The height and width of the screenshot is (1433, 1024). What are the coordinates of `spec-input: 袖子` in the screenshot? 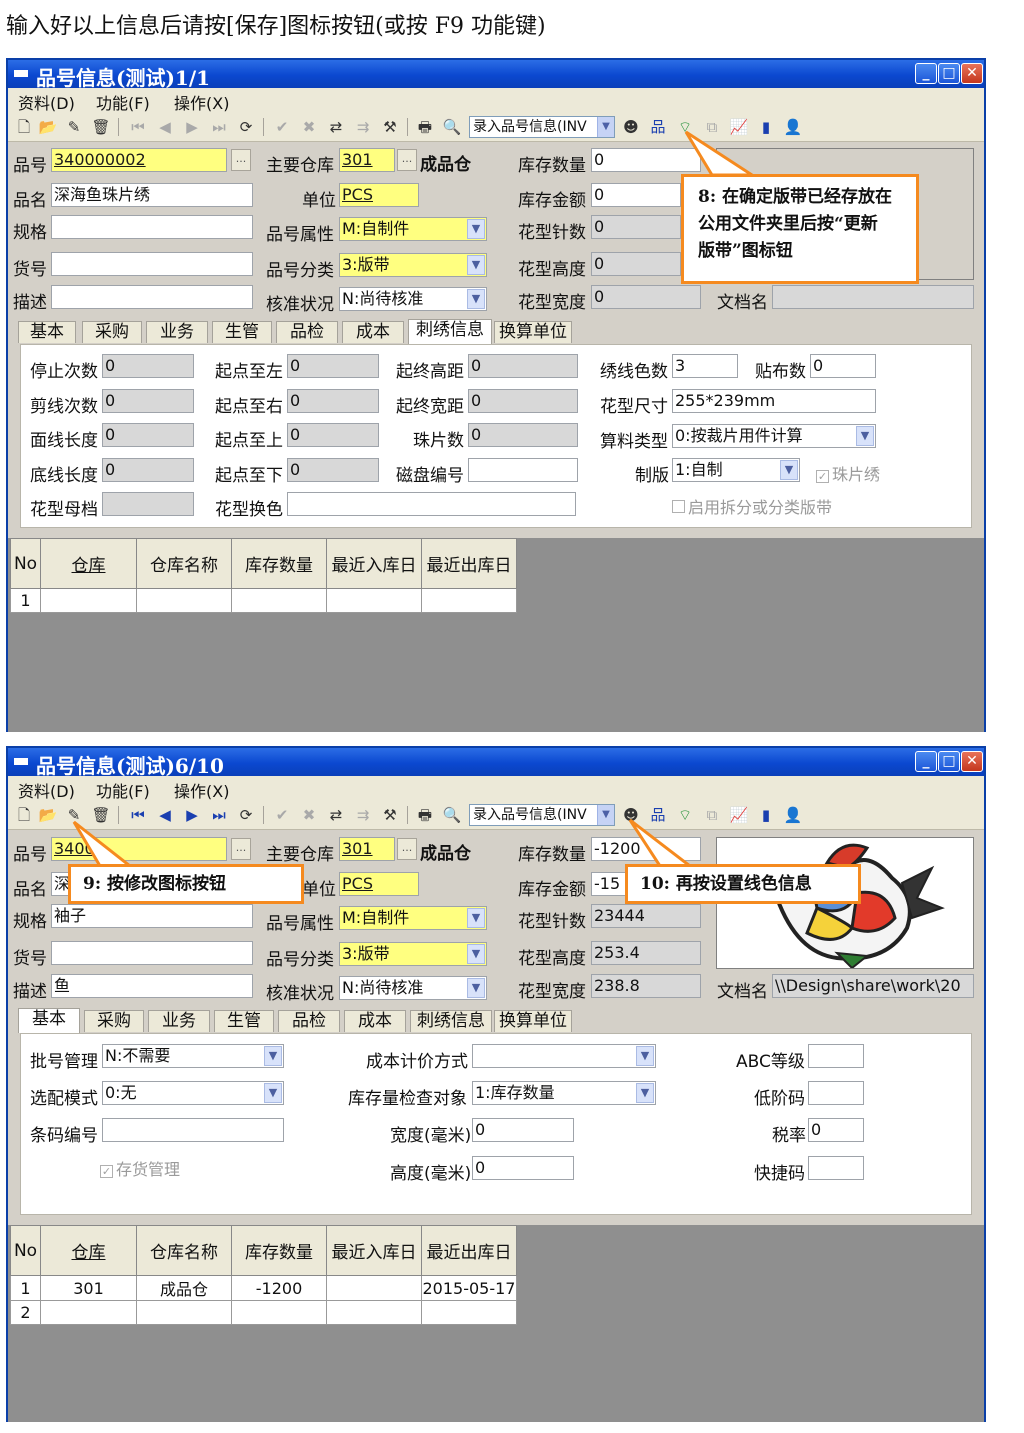 It's located at (152, 916).